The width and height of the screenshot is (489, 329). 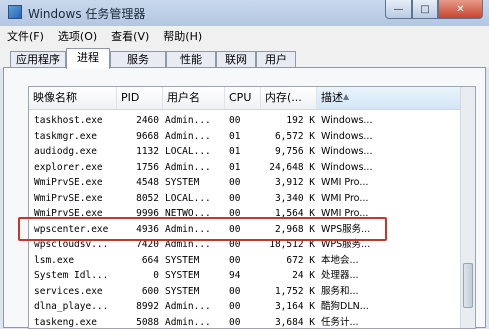 I want to click on row-pid: 1132, so click(x=139, y=151).